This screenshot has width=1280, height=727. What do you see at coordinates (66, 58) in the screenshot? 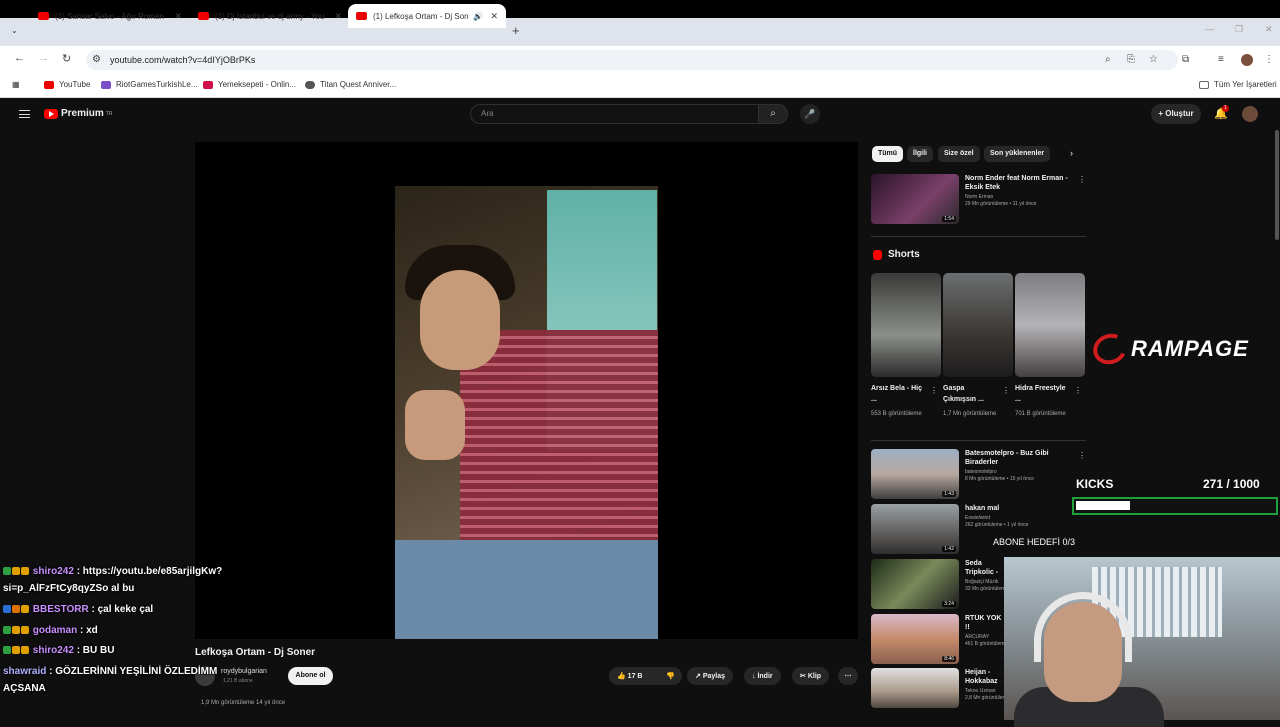
I see `reload-icon: ↻` at bounding box center [66, 58].